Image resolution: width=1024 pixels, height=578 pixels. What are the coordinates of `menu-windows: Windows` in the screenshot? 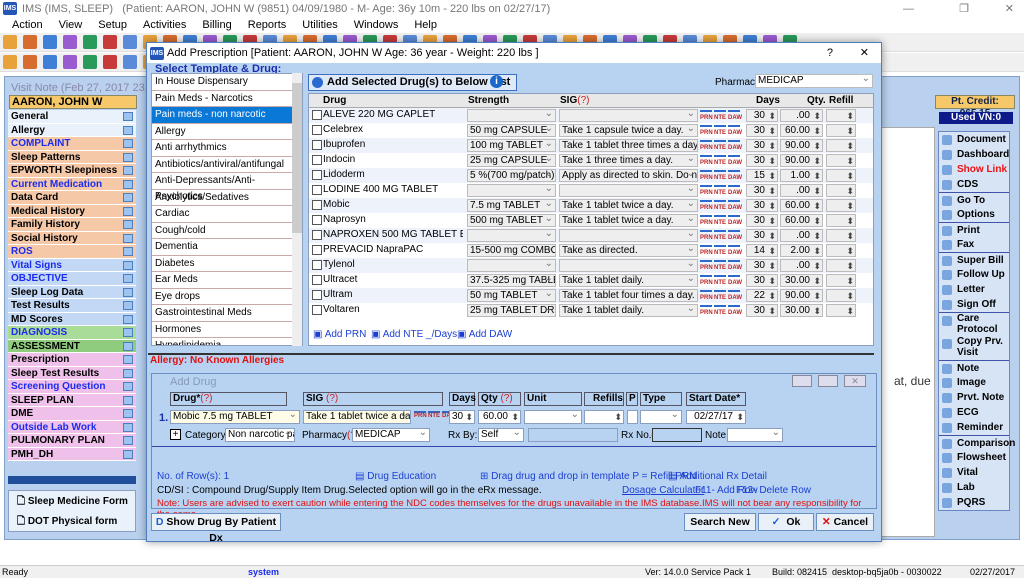 It's located at (376, 25).